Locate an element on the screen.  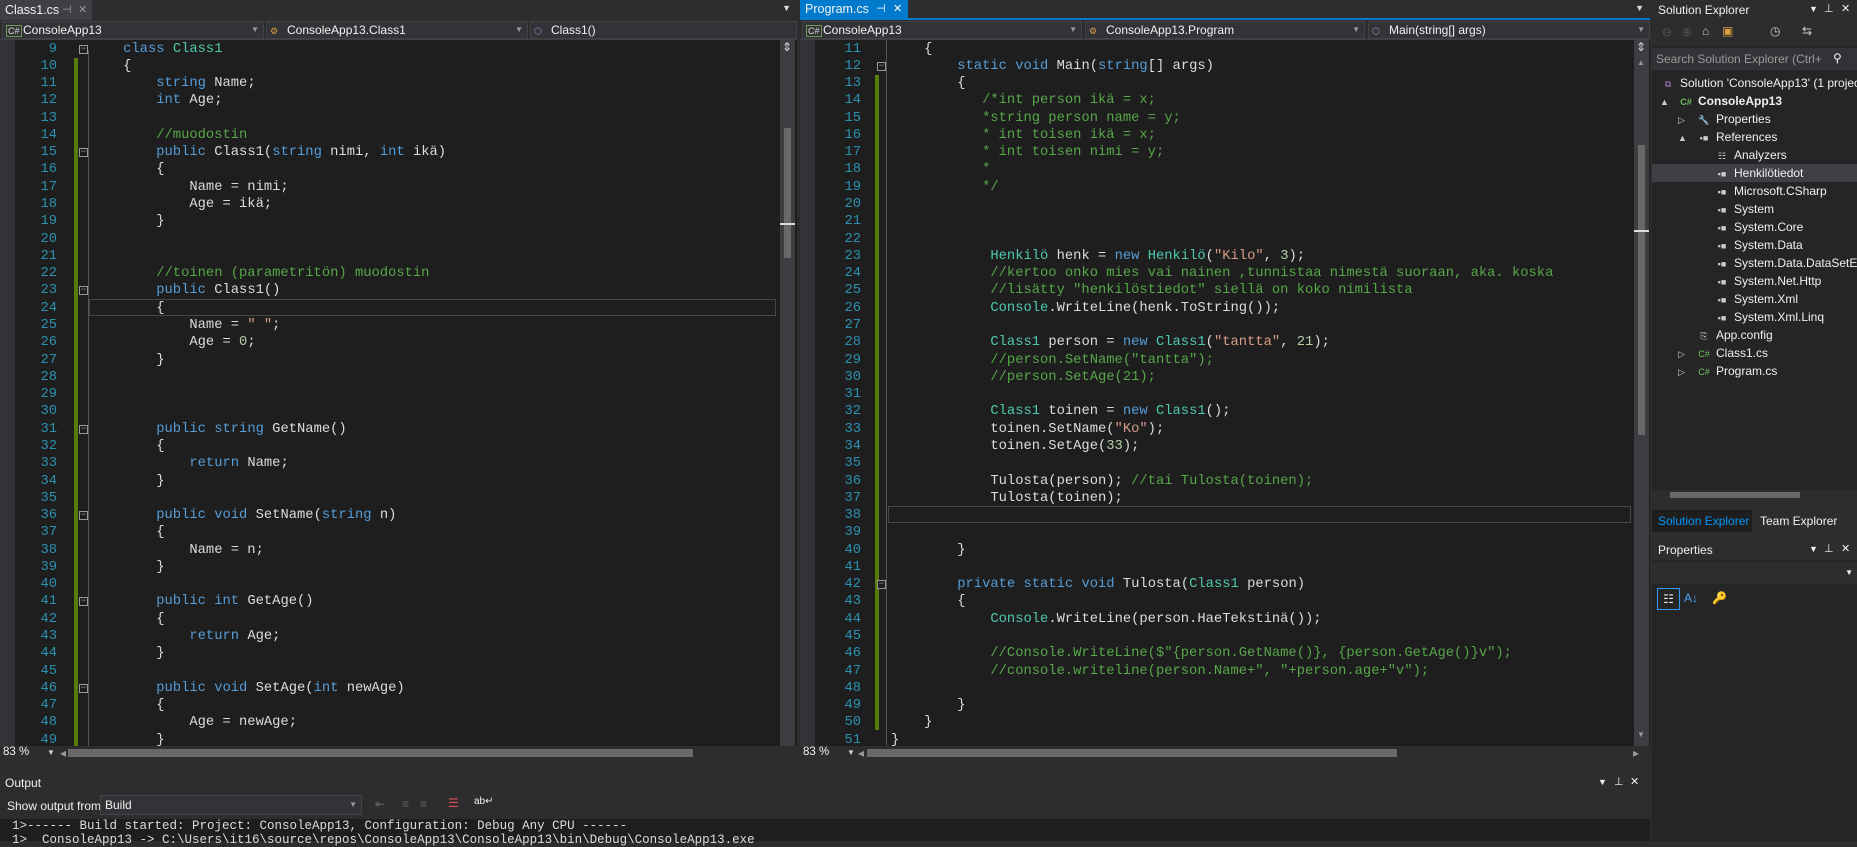
code-line: 25 Name = " "; is located at coordinates (398, 325).